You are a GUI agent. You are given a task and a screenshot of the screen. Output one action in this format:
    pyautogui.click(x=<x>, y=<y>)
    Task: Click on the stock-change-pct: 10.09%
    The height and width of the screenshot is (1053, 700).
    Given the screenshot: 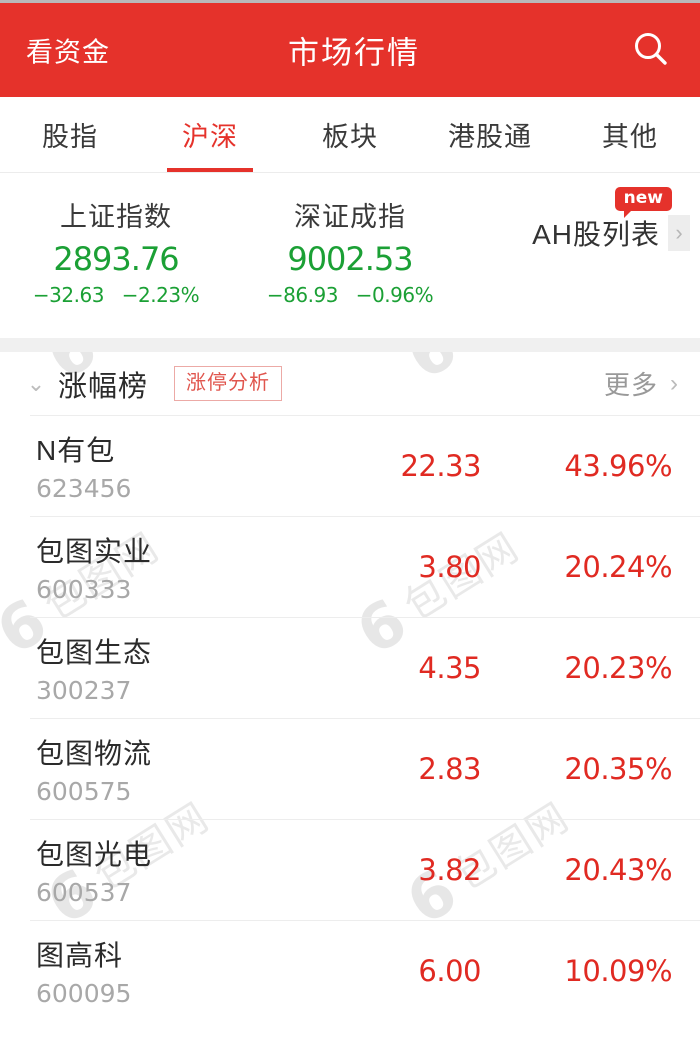 What is the action you would take?
    pyautogui.click(x=618, y=971)
    